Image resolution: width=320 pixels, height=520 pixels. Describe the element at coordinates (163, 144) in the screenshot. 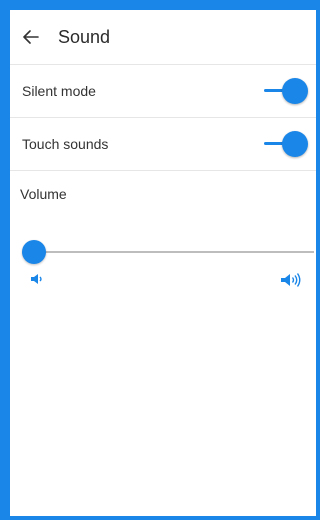

I see `setting-row-touch-sounds: Touch sounds` at that location.